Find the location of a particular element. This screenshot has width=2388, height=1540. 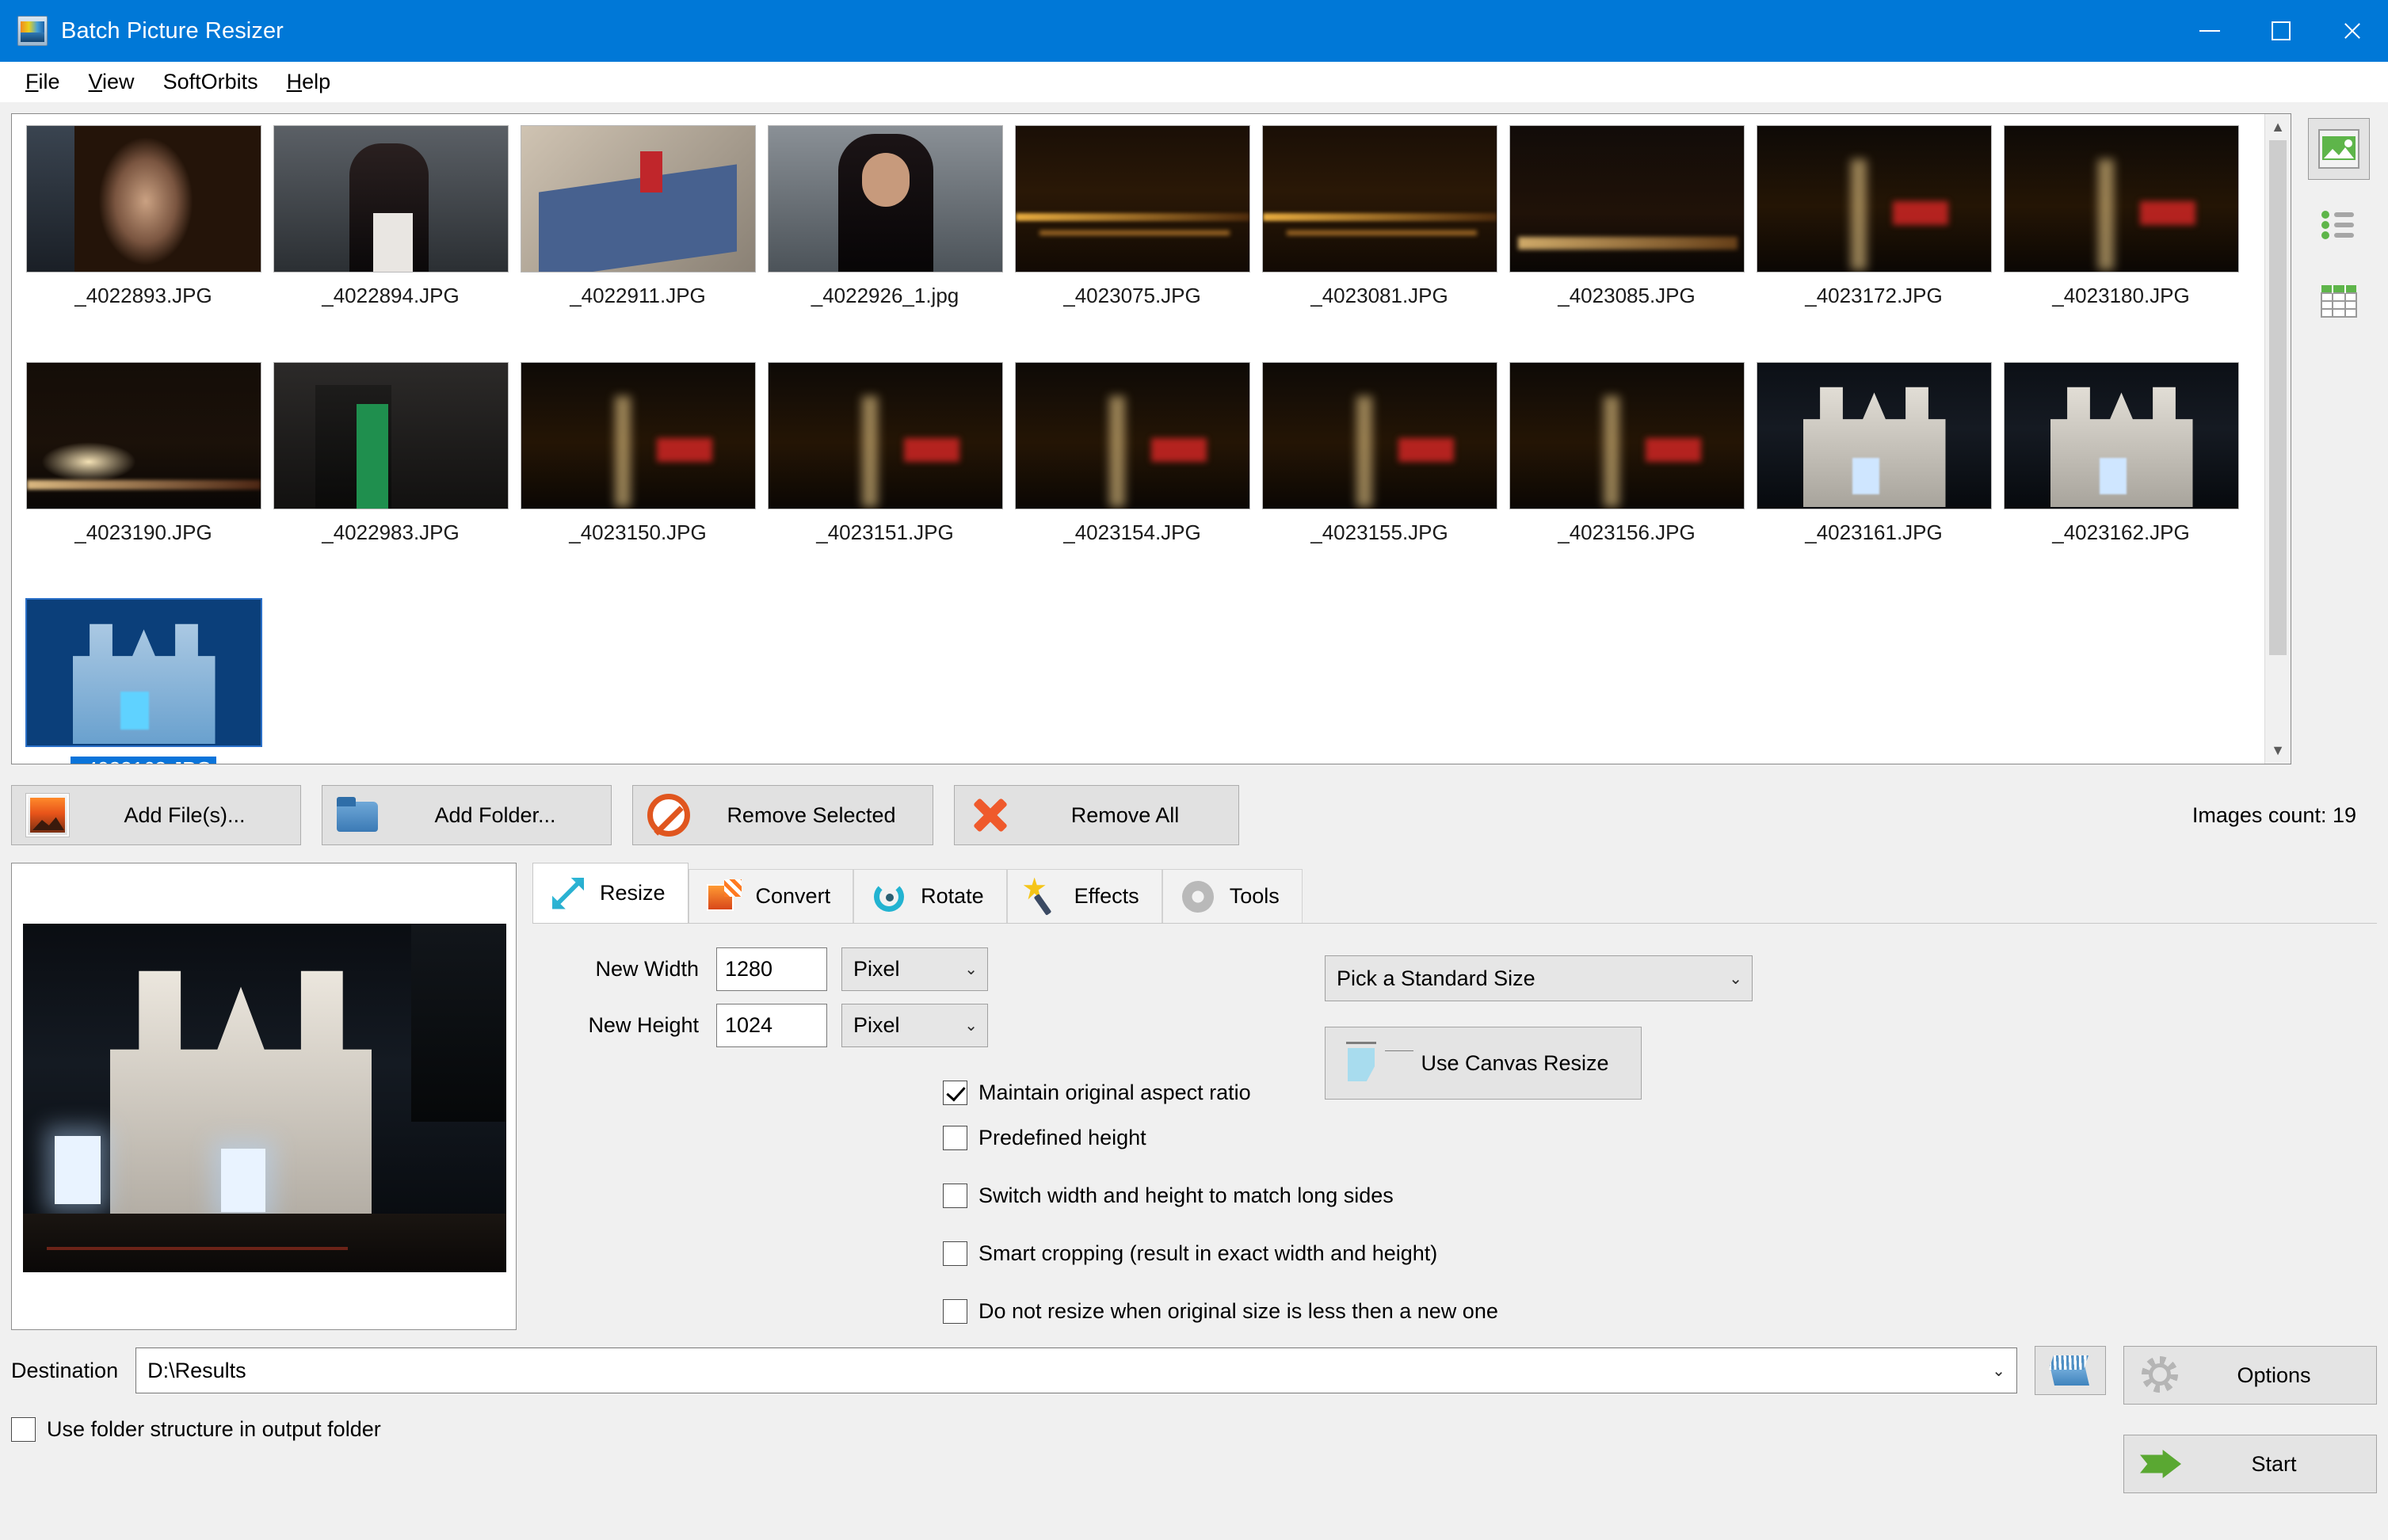

preview-ground is located at coordinates (264, 1243).